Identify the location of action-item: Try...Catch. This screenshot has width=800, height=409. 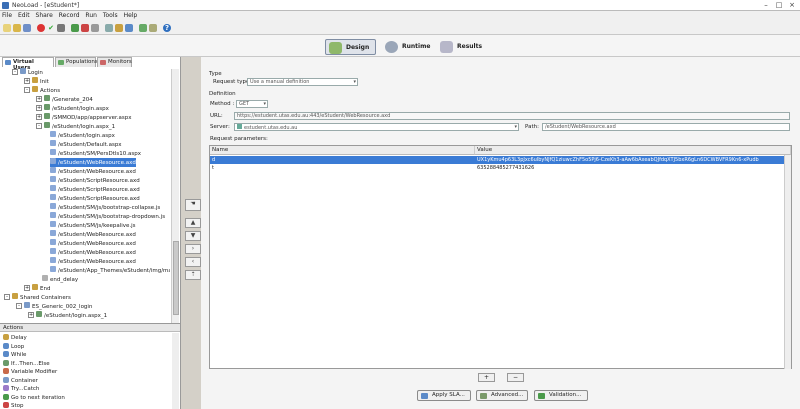
(21, 389).